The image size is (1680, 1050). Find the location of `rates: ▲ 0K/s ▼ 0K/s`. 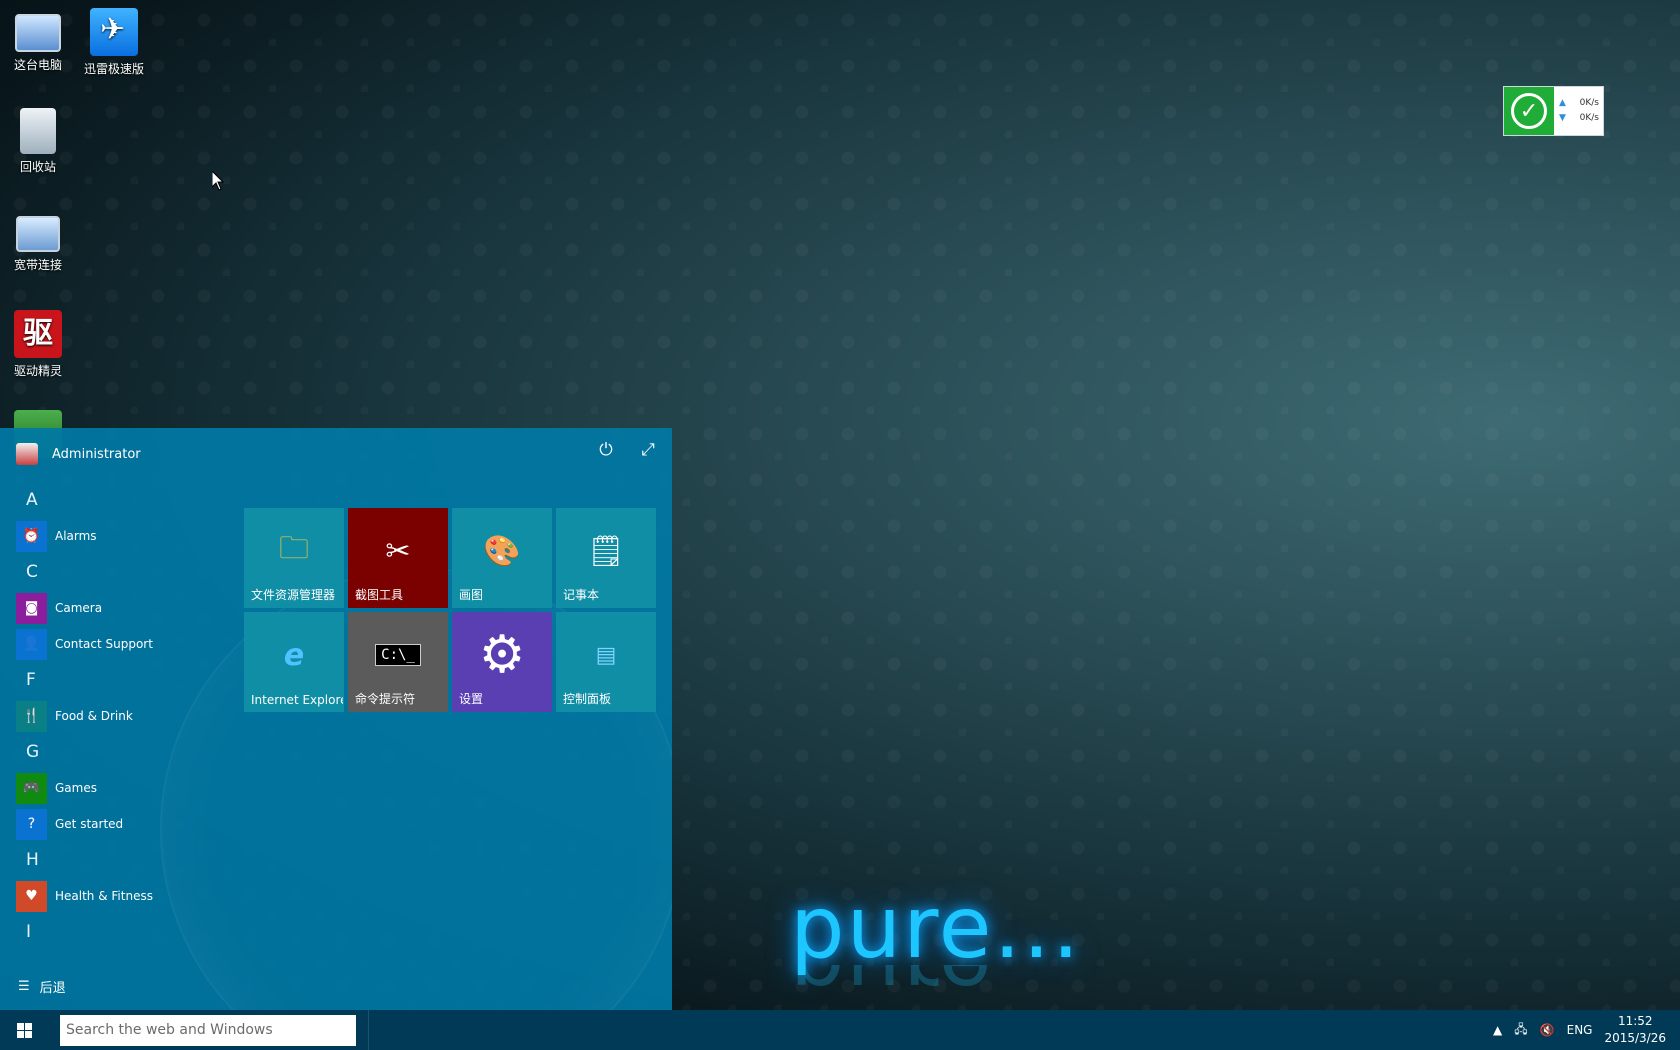

rates: ▲ 0K/s ▼ 0K/s is located at coordinates (1578, 111).